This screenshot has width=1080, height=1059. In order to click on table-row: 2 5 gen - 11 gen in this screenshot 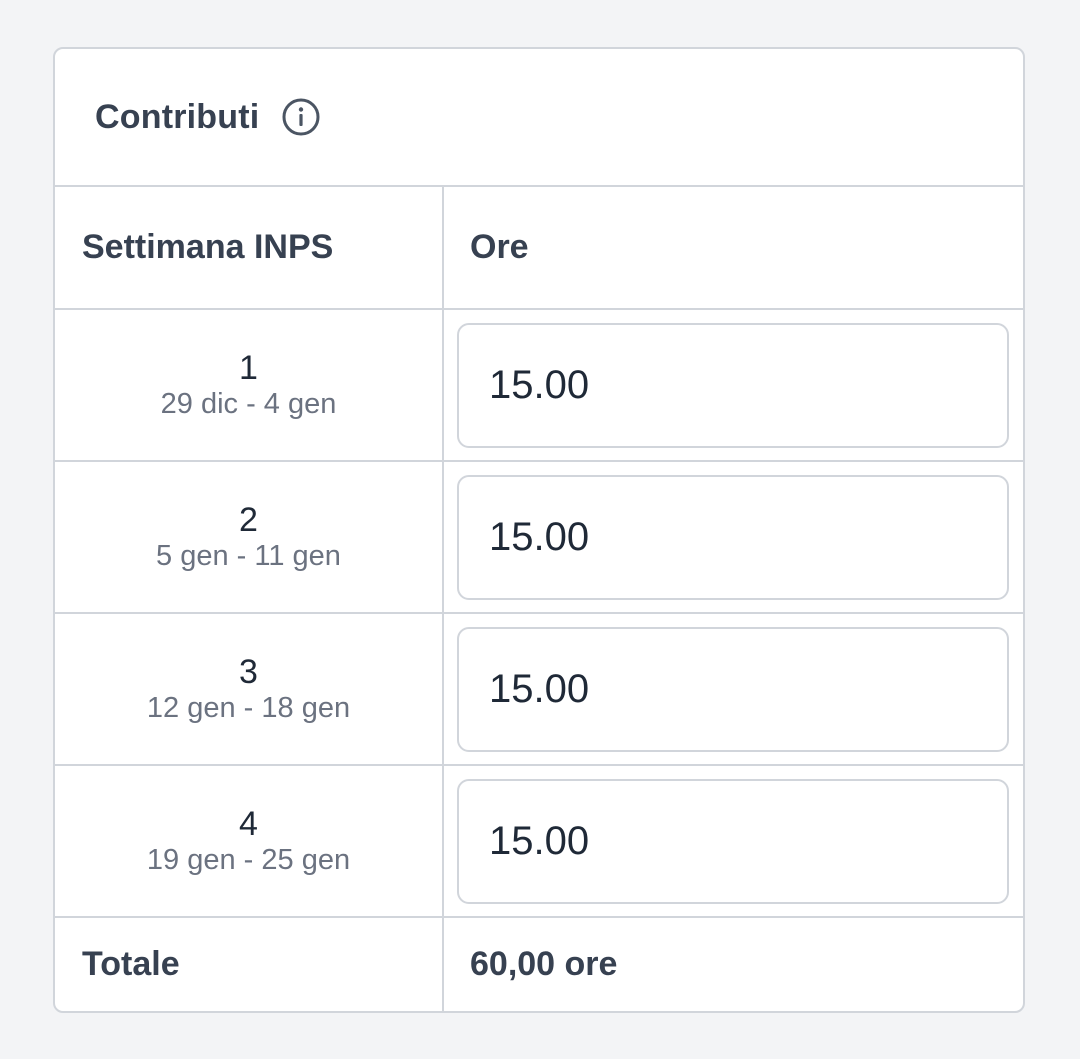, I will do `click(539, 537)`.